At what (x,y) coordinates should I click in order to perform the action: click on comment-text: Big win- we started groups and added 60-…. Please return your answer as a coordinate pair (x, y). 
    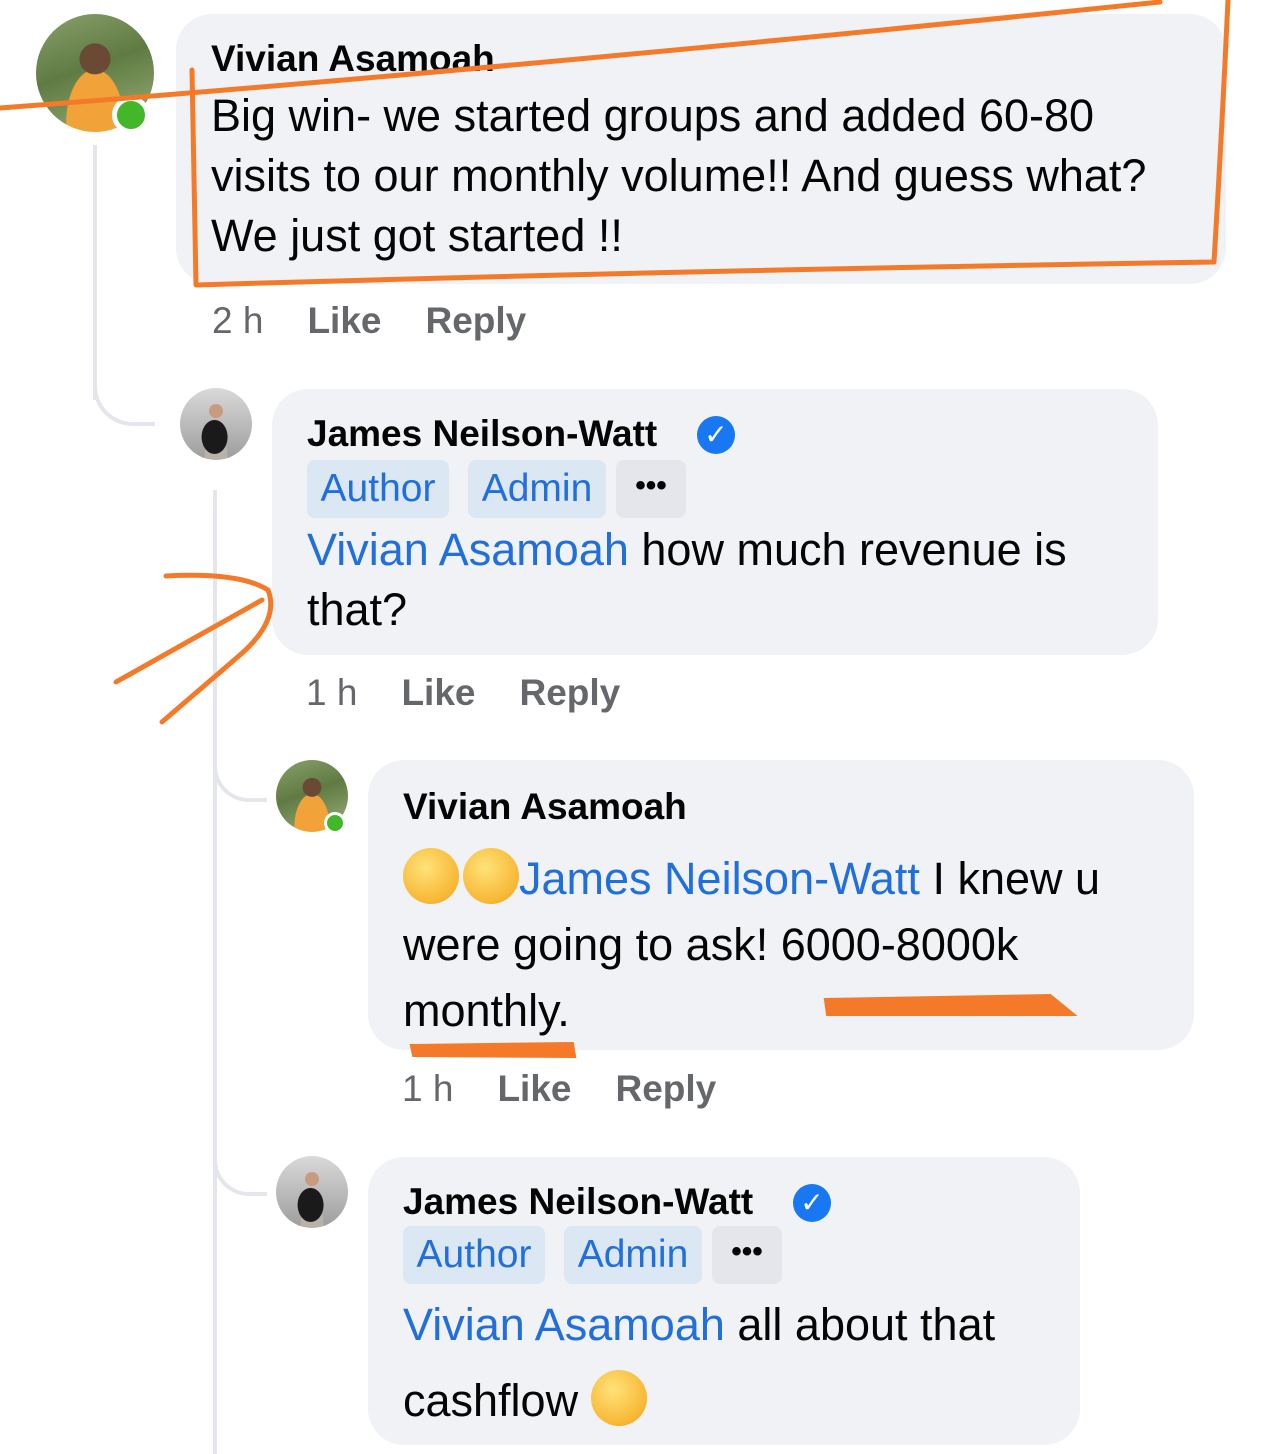
    Looking at the image, I should click on (679, 175).